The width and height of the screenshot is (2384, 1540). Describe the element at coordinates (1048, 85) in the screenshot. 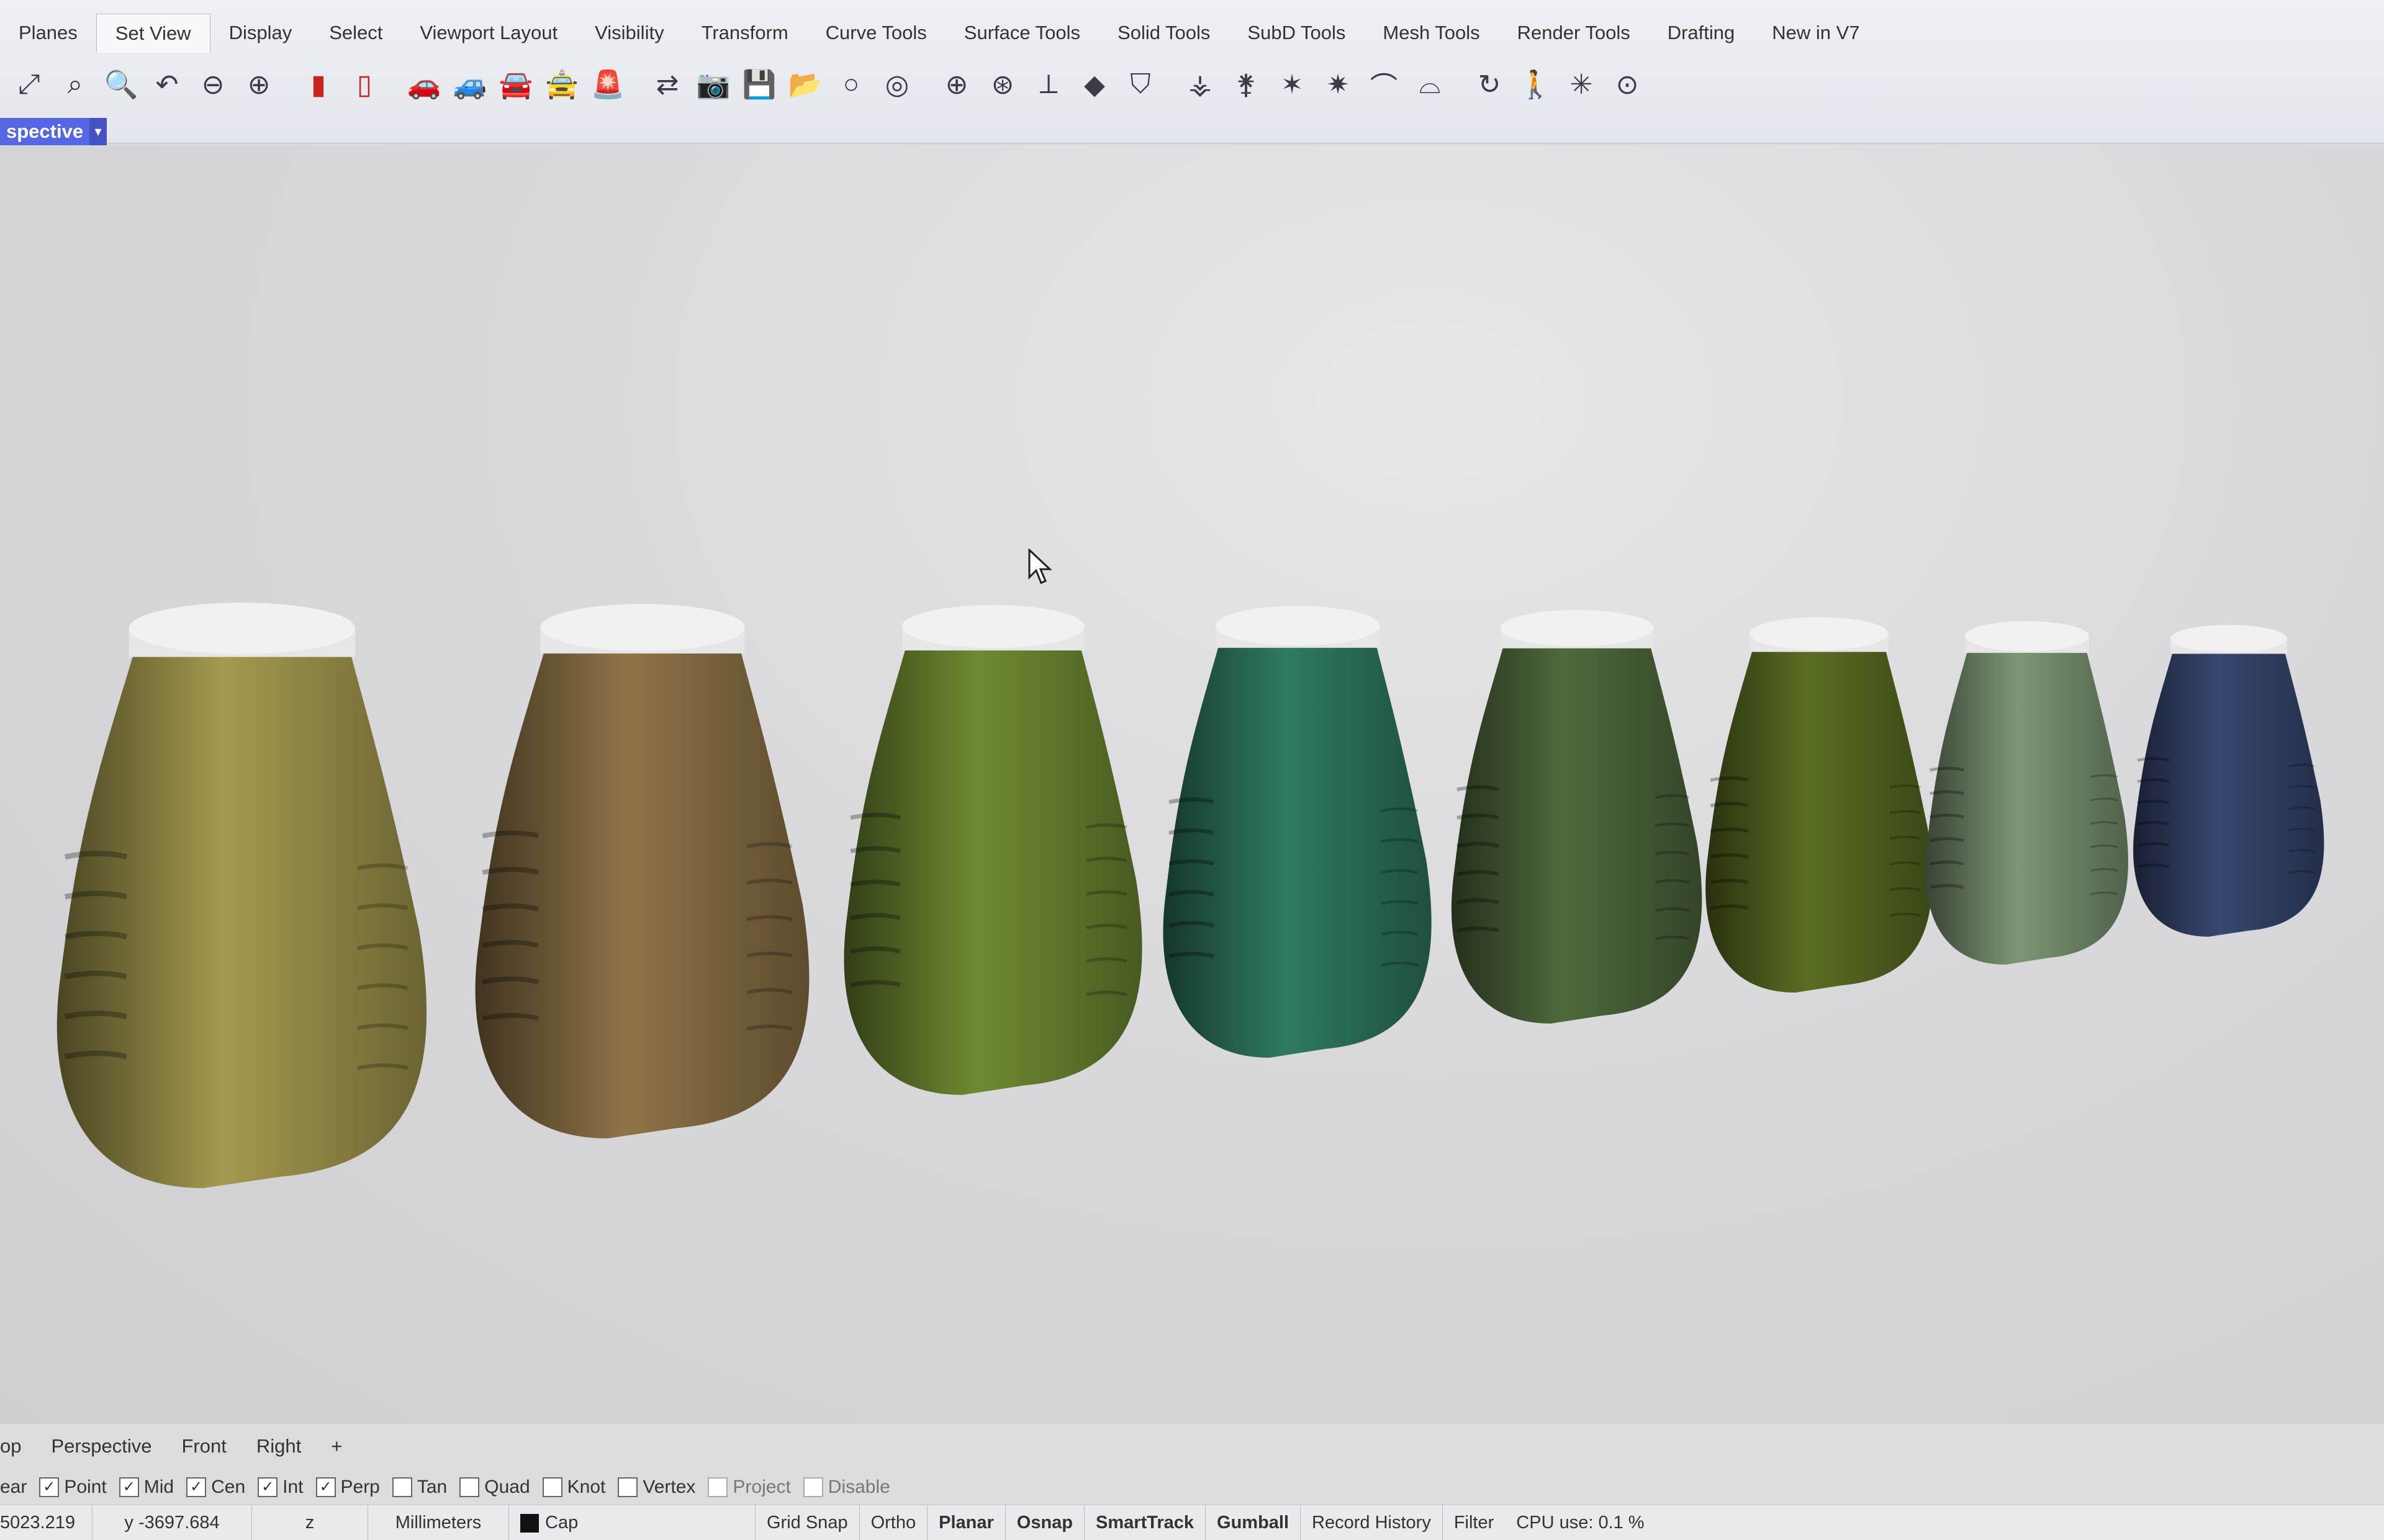

I see `axis-icon: ⟂` at that location.